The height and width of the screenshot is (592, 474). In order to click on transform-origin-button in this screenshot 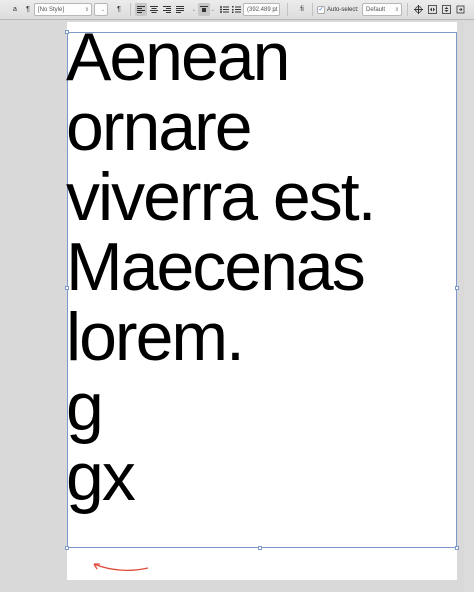, I will do `click(418, 9)`.